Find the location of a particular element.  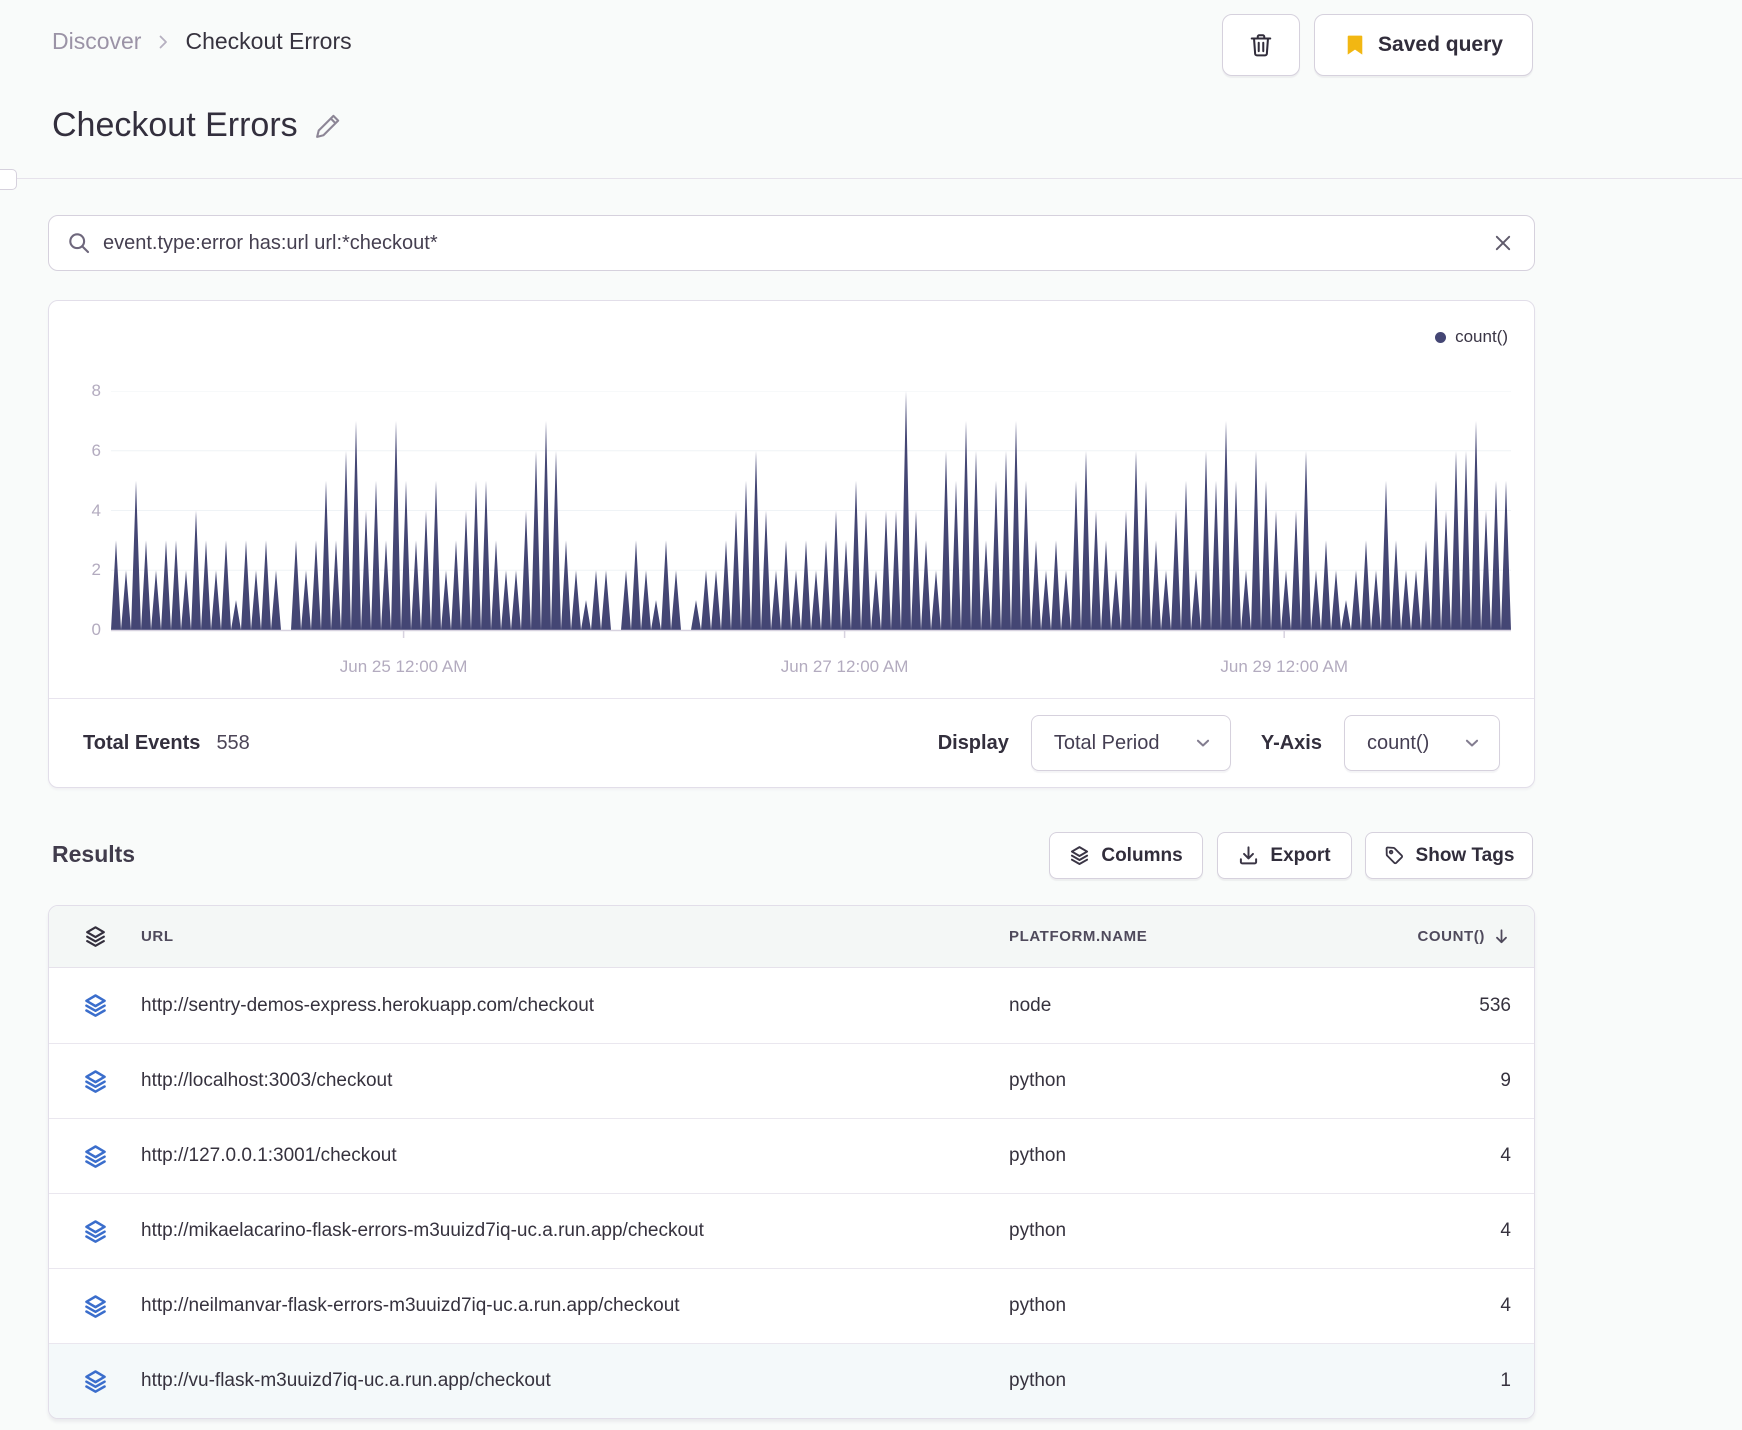

y-axis-tick-label: 0 is located at coordinates (96, 629).